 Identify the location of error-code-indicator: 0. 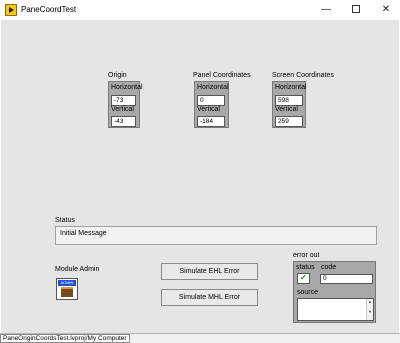
(346, 279).